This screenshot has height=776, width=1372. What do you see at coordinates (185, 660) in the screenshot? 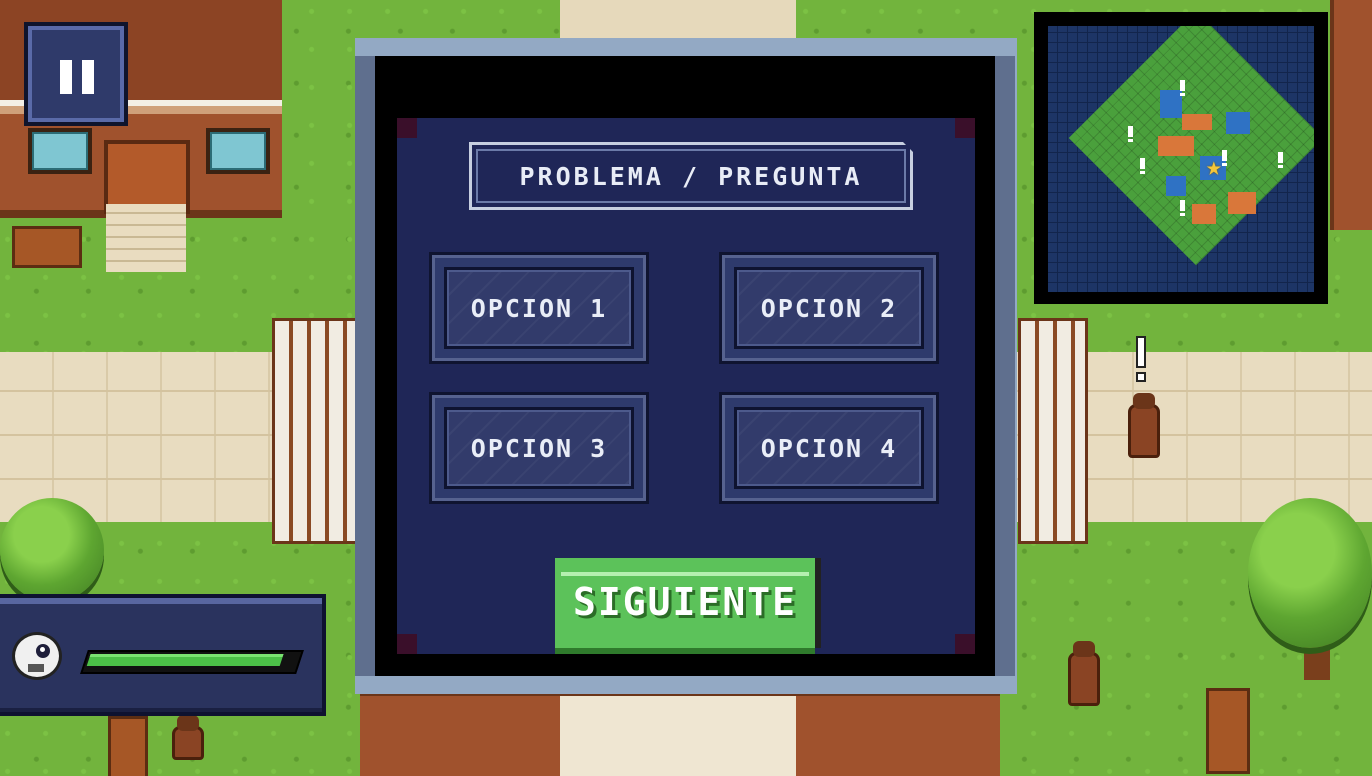
I see `health-bar-fill` at bounding box center [185, 660].